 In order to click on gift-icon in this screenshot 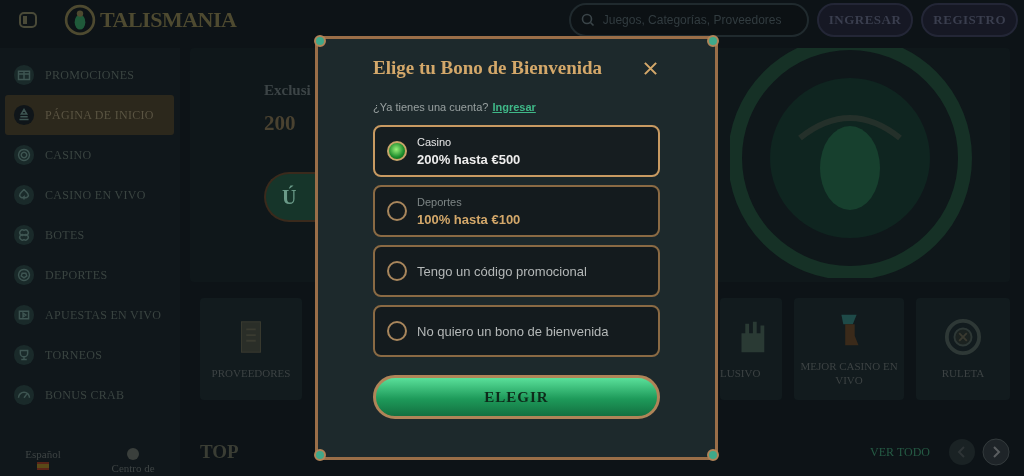, I will do `click(24, 75)`.